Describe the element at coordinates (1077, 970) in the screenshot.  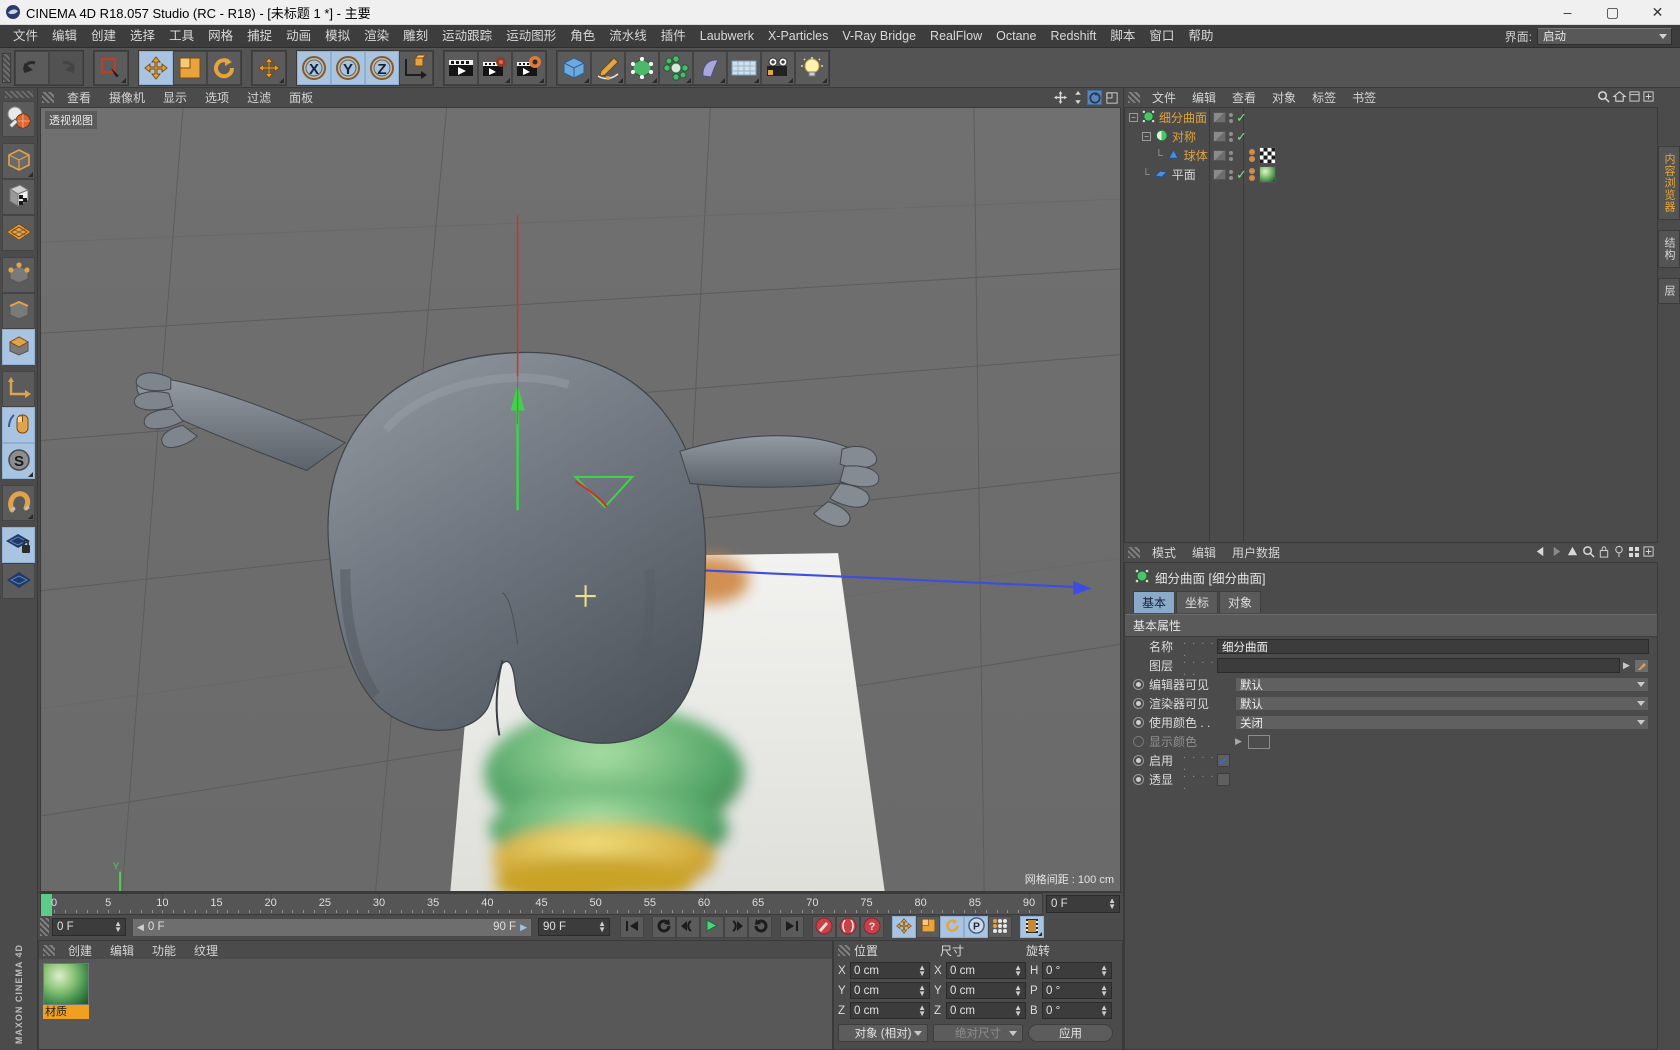
I see `rotation-h-field: 0 ° ▲ ▼` at that location.